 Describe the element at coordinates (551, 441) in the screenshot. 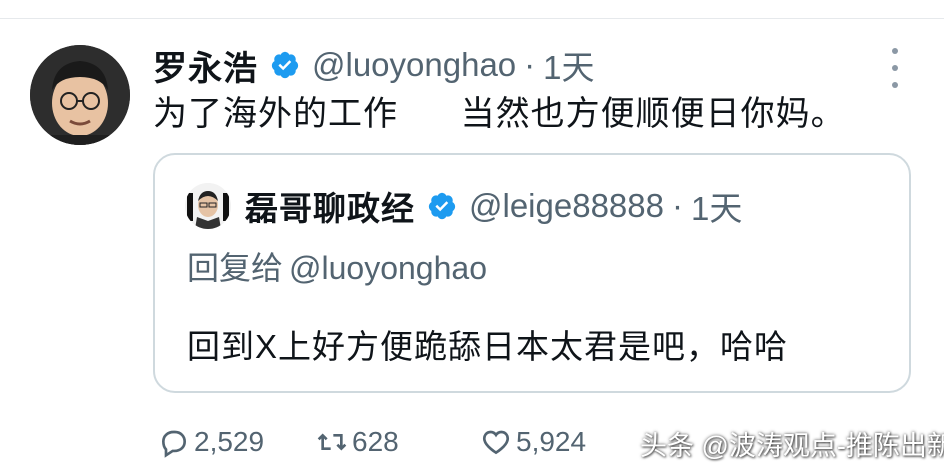

I see `like-count: 5,924` at that location.